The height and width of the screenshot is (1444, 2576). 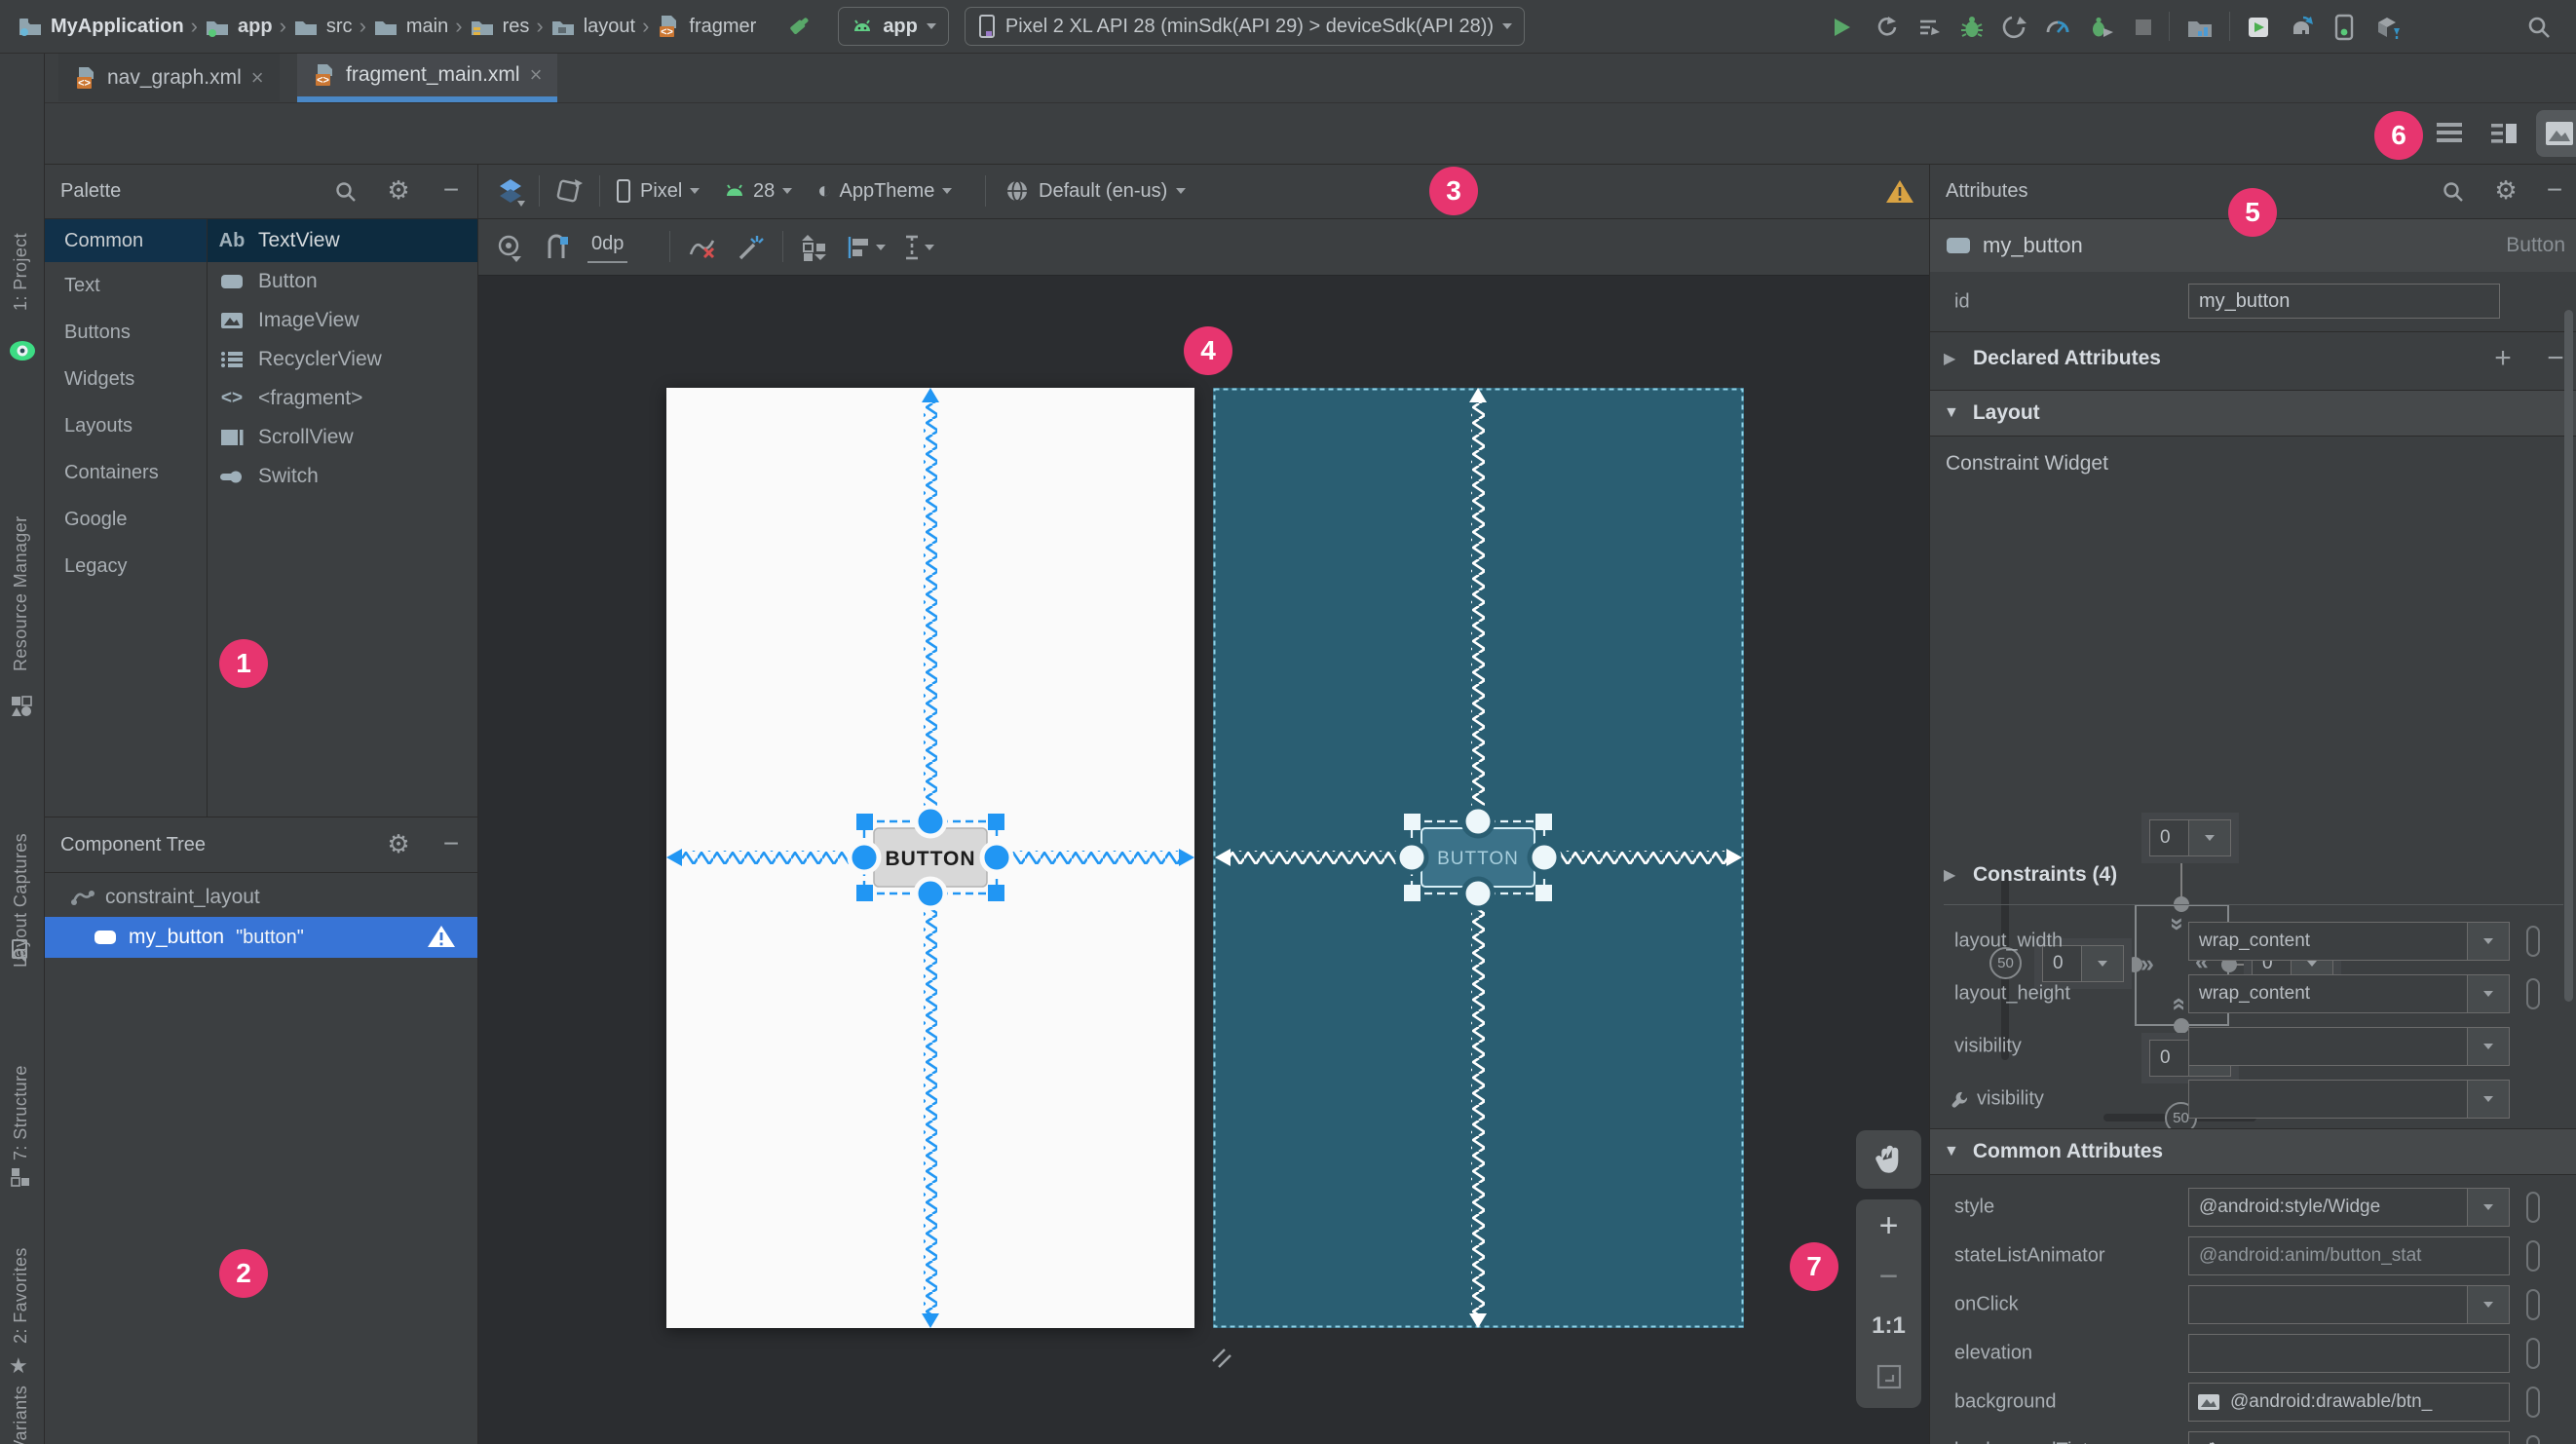 I want to click on tab-nav-graph: <> nav_graph.xml ×, so click(x=169, y=77).